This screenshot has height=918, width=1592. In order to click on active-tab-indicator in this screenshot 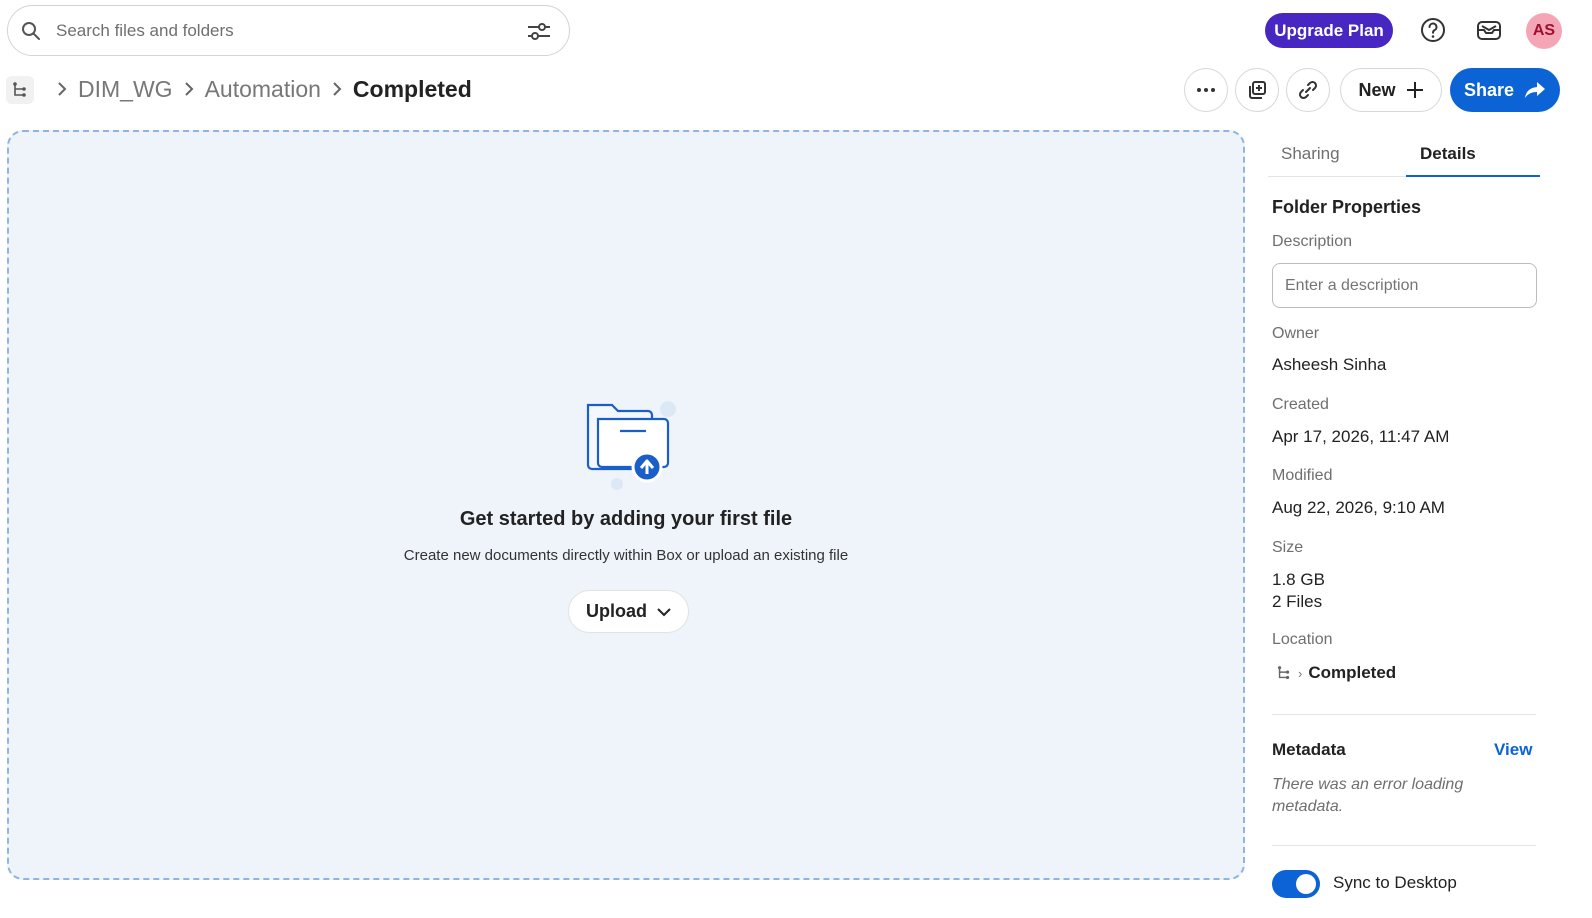, I will do `click(1473, 176)`.